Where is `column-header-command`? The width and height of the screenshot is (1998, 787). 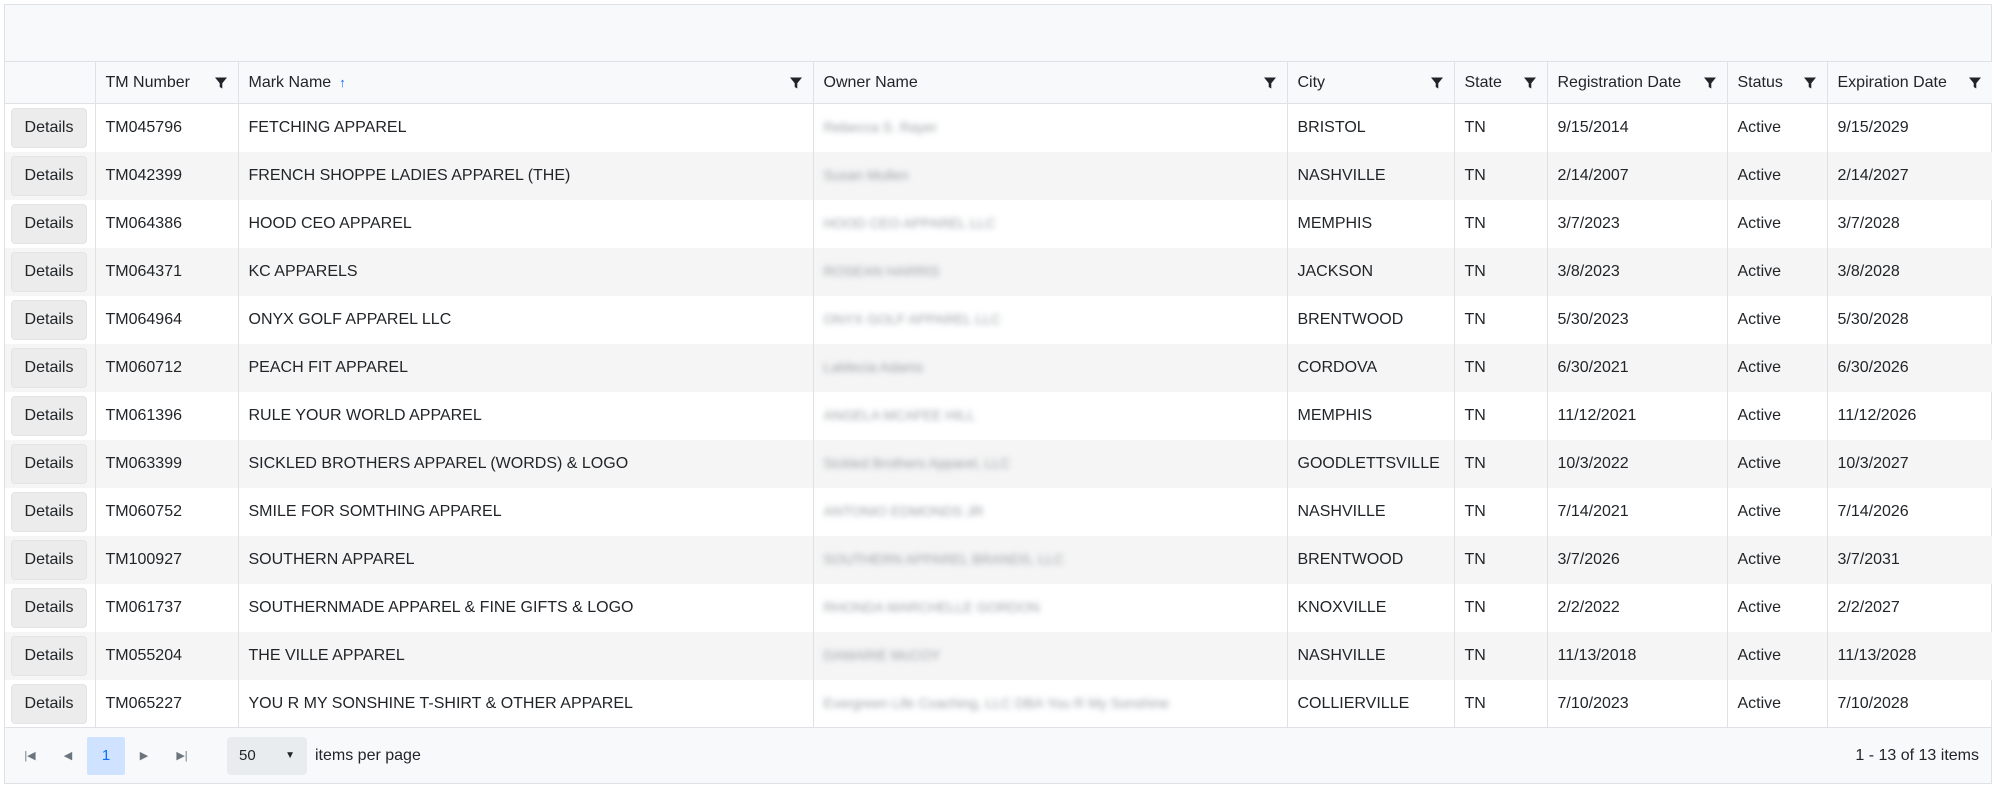
column-header-command is located at coordinates (50, 83).